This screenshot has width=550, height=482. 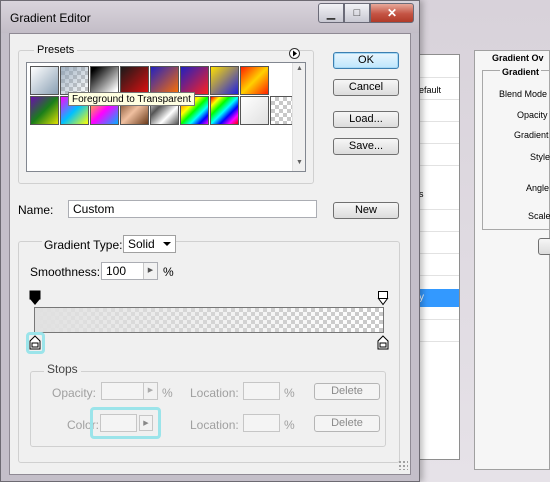 What do you see at coordinates (366, 210) in the screenshot?
I see `new-button: New` at bounding box center [366, 210].